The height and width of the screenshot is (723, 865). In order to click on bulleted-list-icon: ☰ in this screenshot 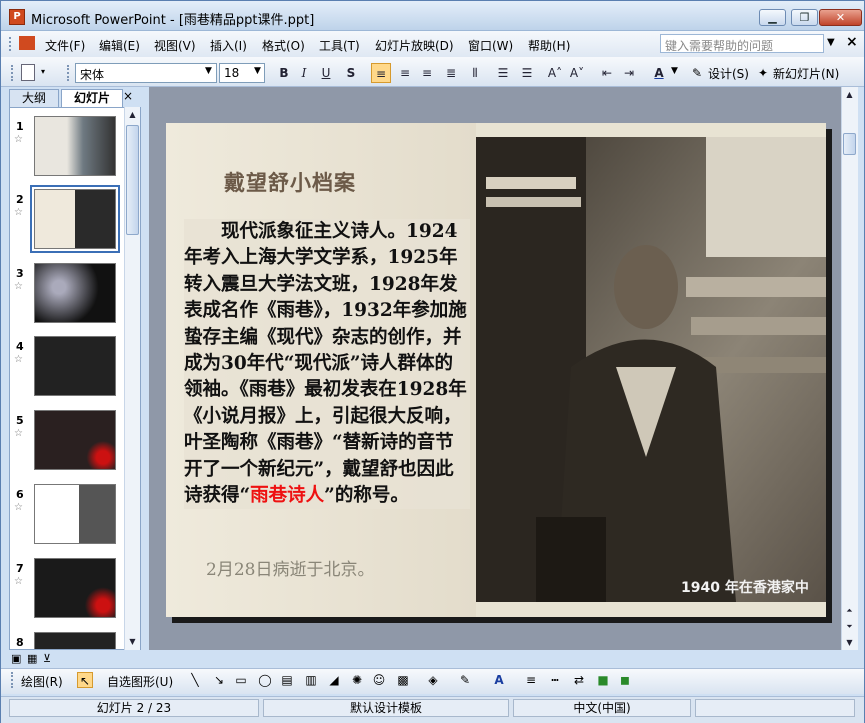, I will do `click(527, 73)`.